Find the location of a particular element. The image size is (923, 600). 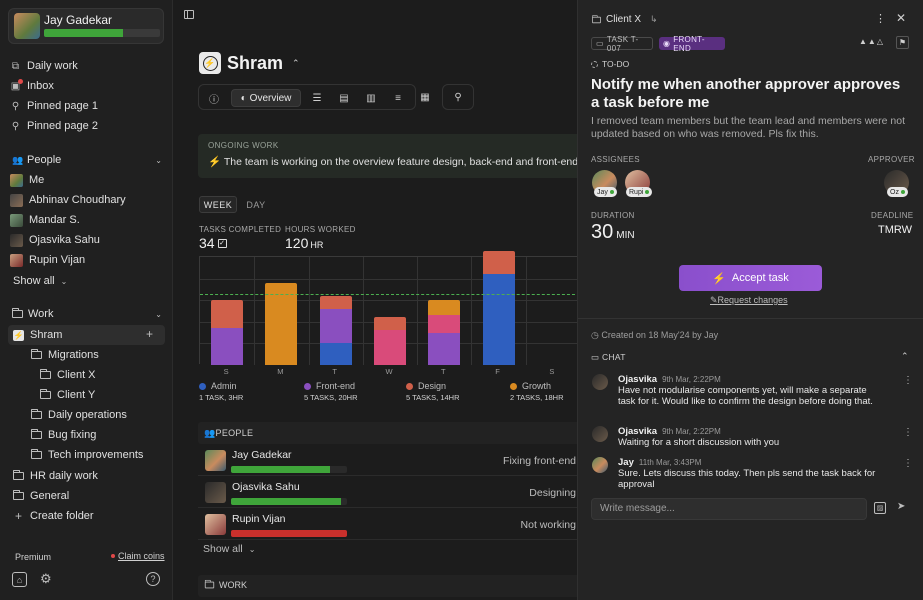

user-card: Jay Gadekar is located at coordinates (86, 26).